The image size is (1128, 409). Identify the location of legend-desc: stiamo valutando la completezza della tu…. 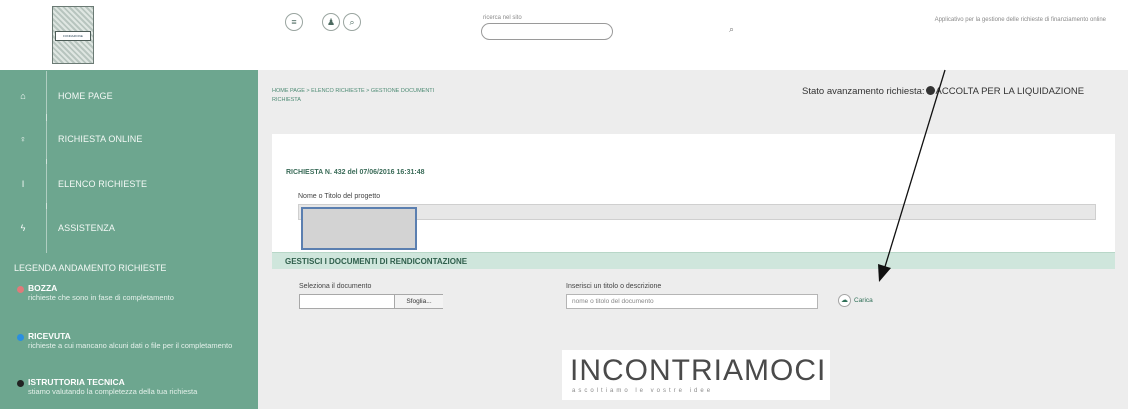
(113, 391).